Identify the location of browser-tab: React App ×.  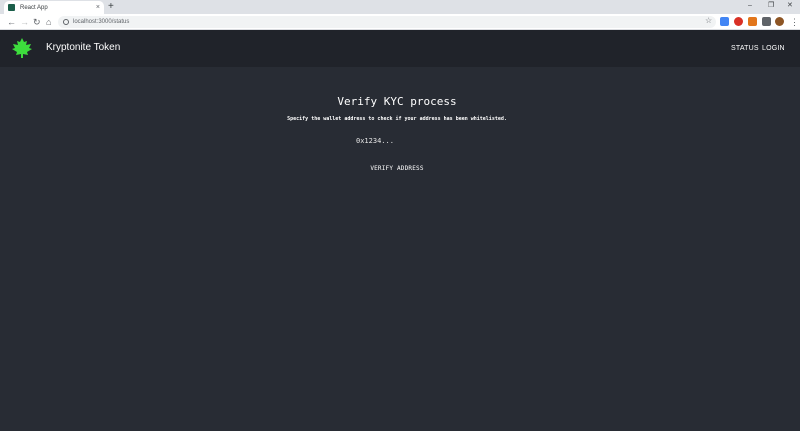
(54, 7).